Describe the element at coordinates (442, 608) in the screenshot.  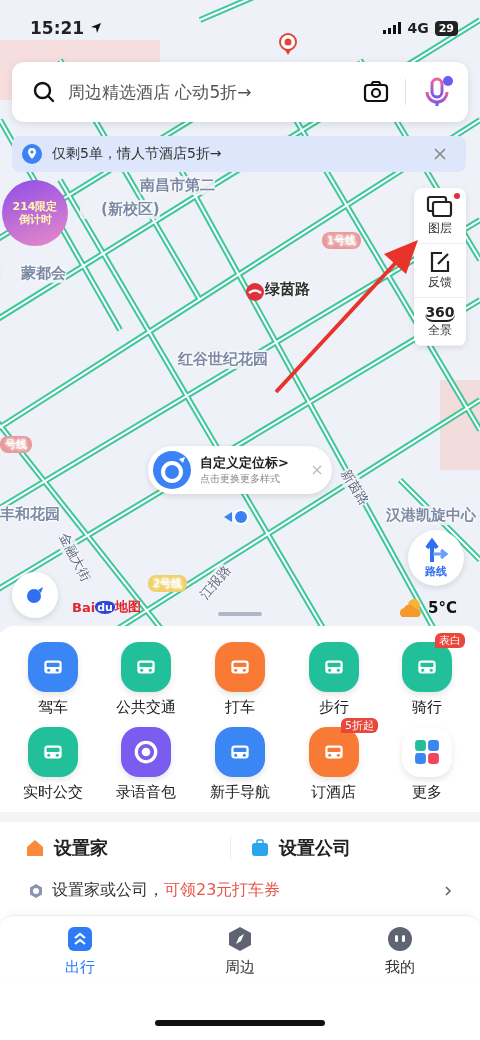
I see `temperature: 5°C` at that location.